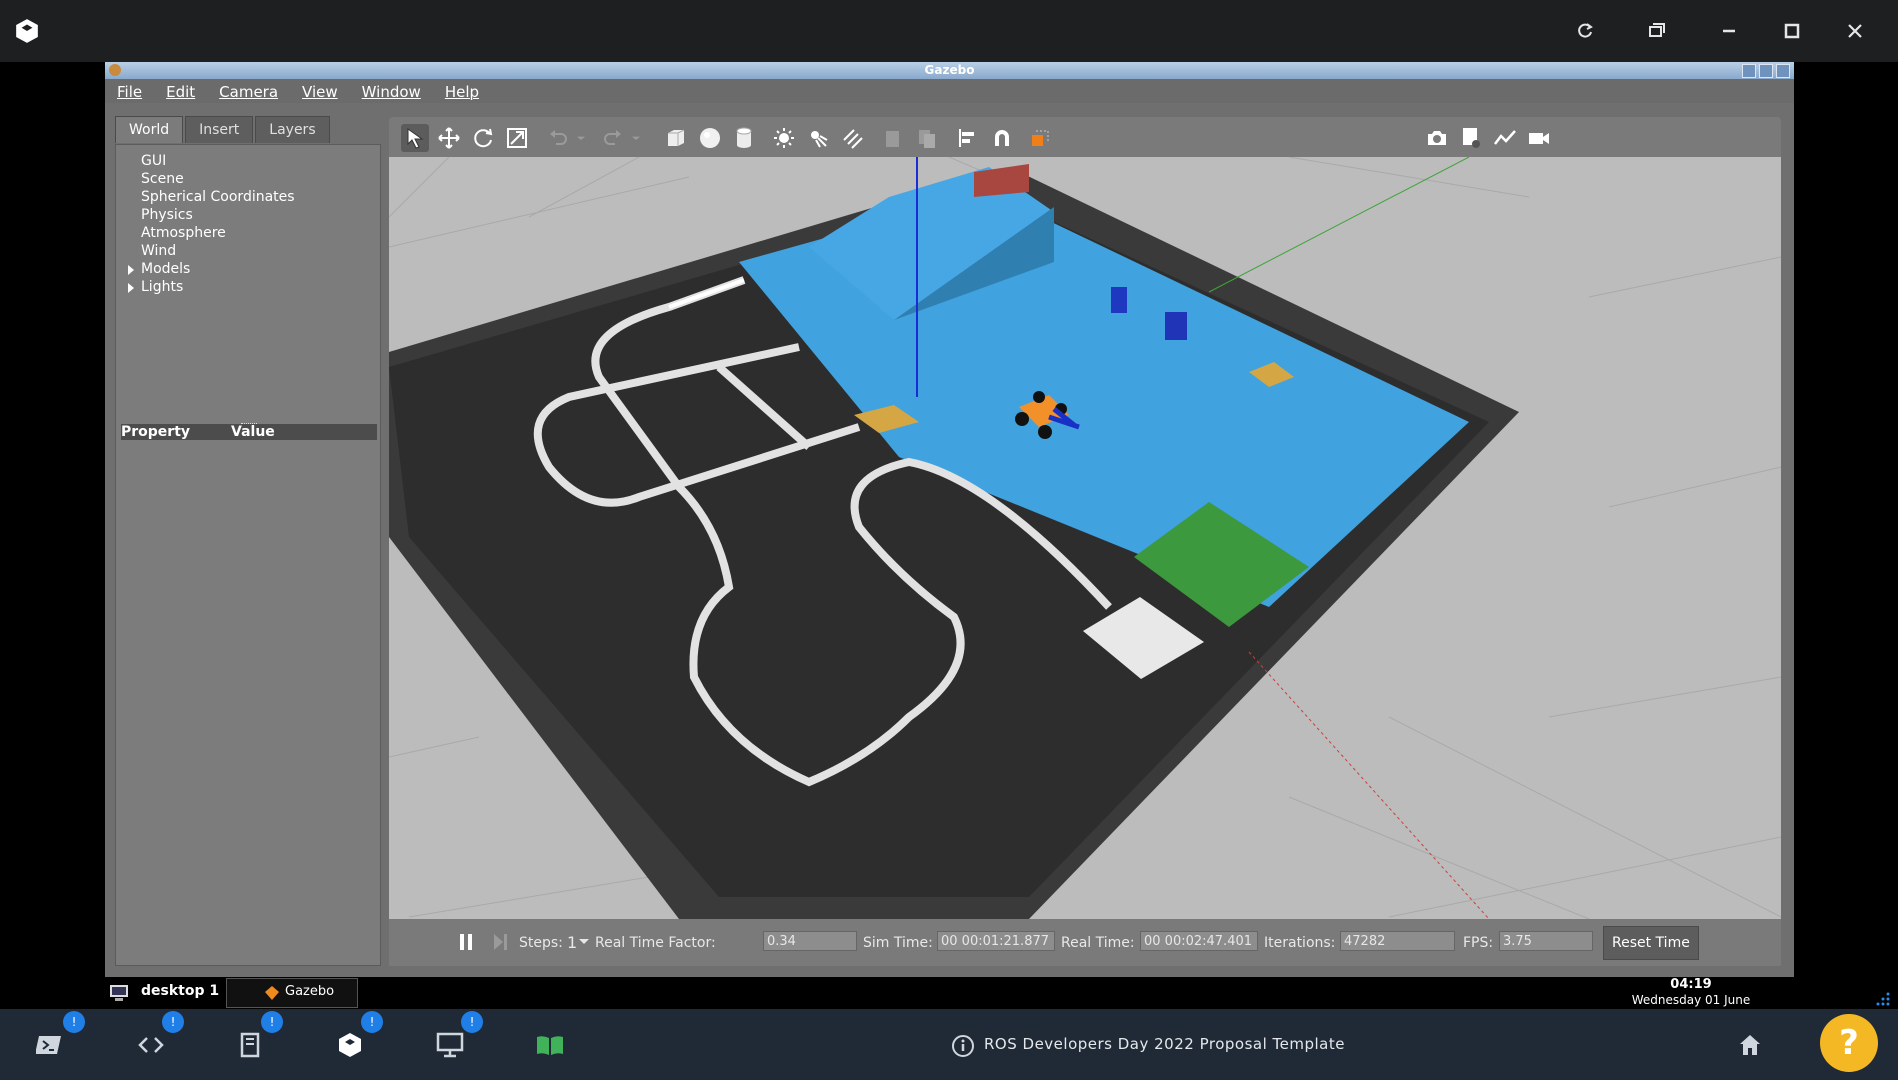 The image size is (1898, 1080). I want to click on log-record-icon, so click(1471, 138).